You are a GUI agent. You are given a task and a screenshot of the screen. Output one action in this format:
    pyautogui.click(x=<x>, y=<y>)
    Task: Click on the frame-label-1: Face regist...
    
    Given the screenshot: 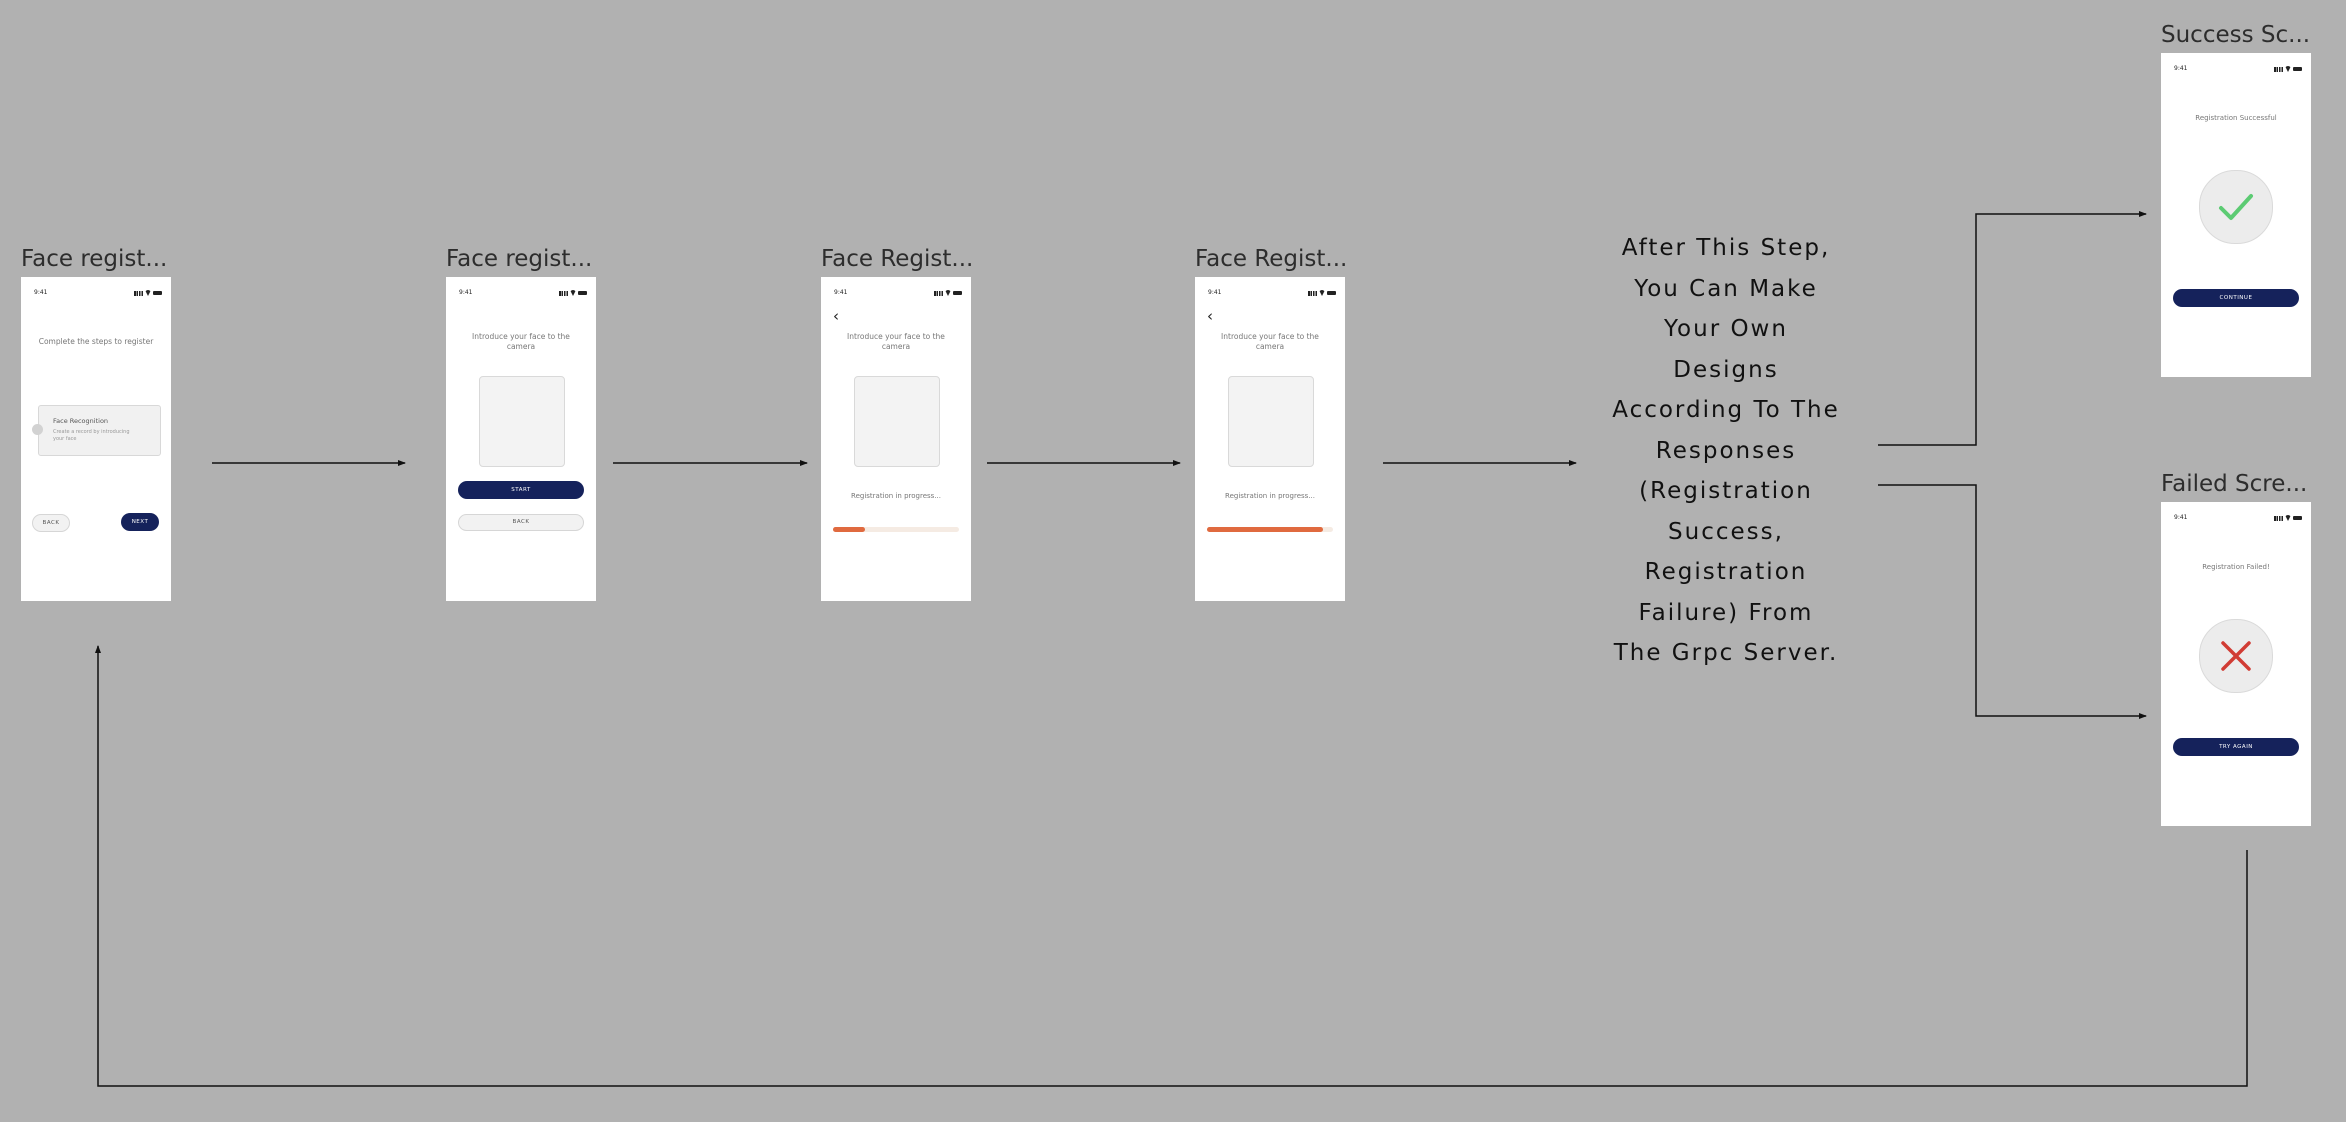 What is the action you would take?
    pyautogui.click(x=94, y=259)
    